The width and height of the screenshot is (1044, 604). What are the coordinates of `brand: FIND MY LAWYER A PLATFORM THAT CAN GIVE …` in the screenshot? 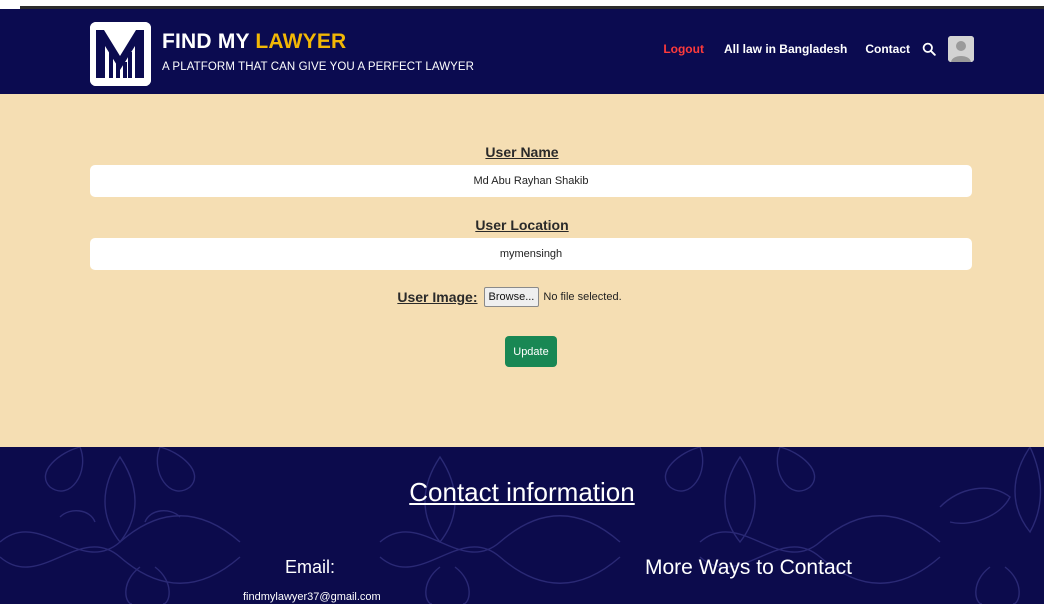 It's located at (282, 54).